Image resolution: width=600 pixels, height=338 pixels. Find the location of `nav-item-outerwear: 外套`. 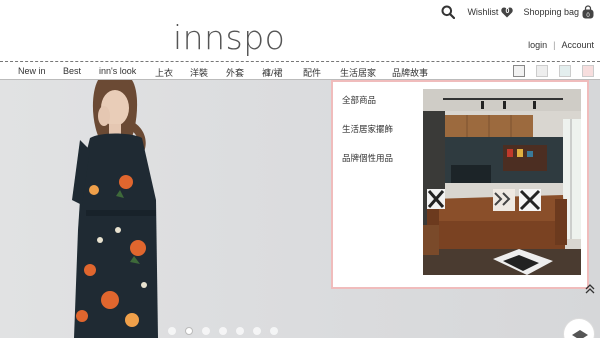

nav-item-outerwear: 外套 is located at coordinates (244, 72).